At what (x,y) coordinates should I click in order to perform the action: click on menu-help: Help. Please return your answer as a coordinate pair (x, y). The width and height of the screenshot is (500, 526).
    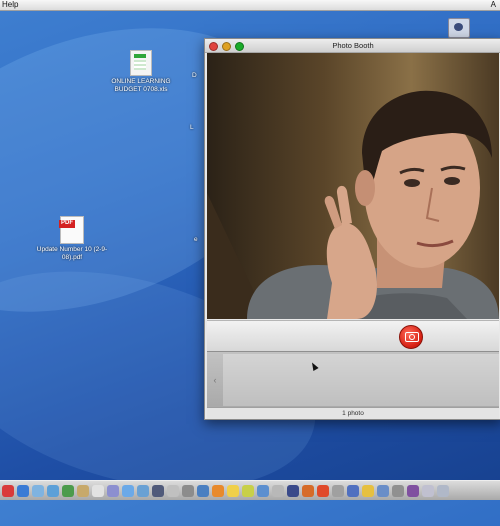
    Looking at the image, I should click on (10, 5).